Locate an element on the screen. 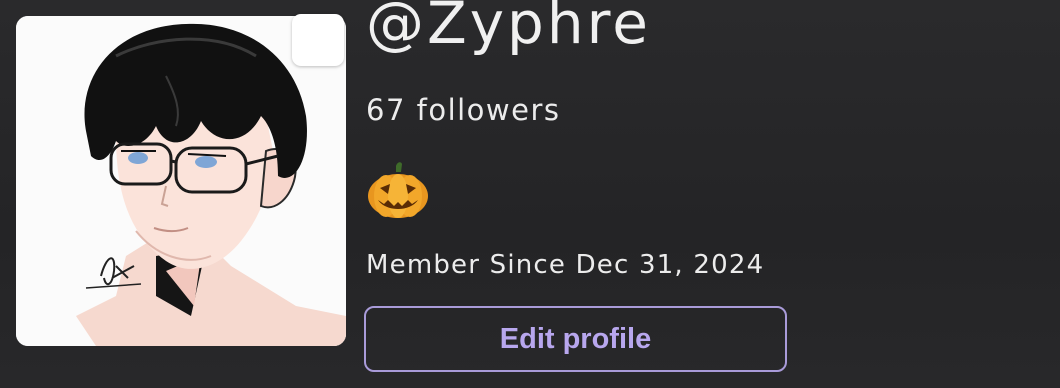 Image resolution: width=1060 pixels, height=388 pixels. followers-count: 67 followers is located at coordinates (463, 110).